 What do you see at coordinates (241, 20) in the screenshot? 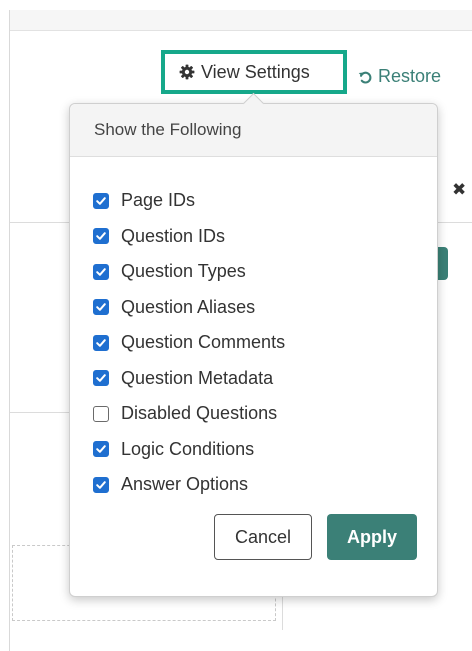
I see `background-header-bar` at bounding box center [241, 20].